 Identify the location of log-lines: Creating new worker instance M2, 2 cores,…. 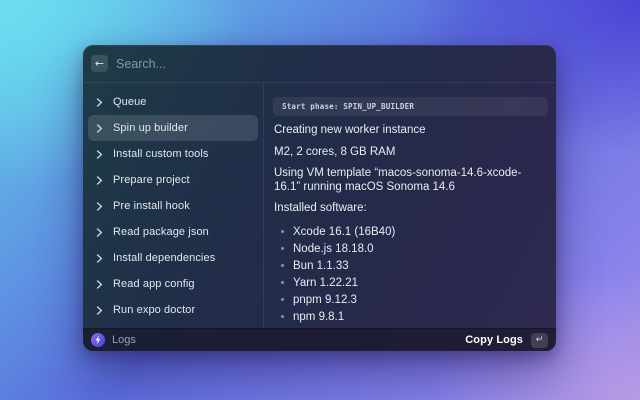
(410, 170).